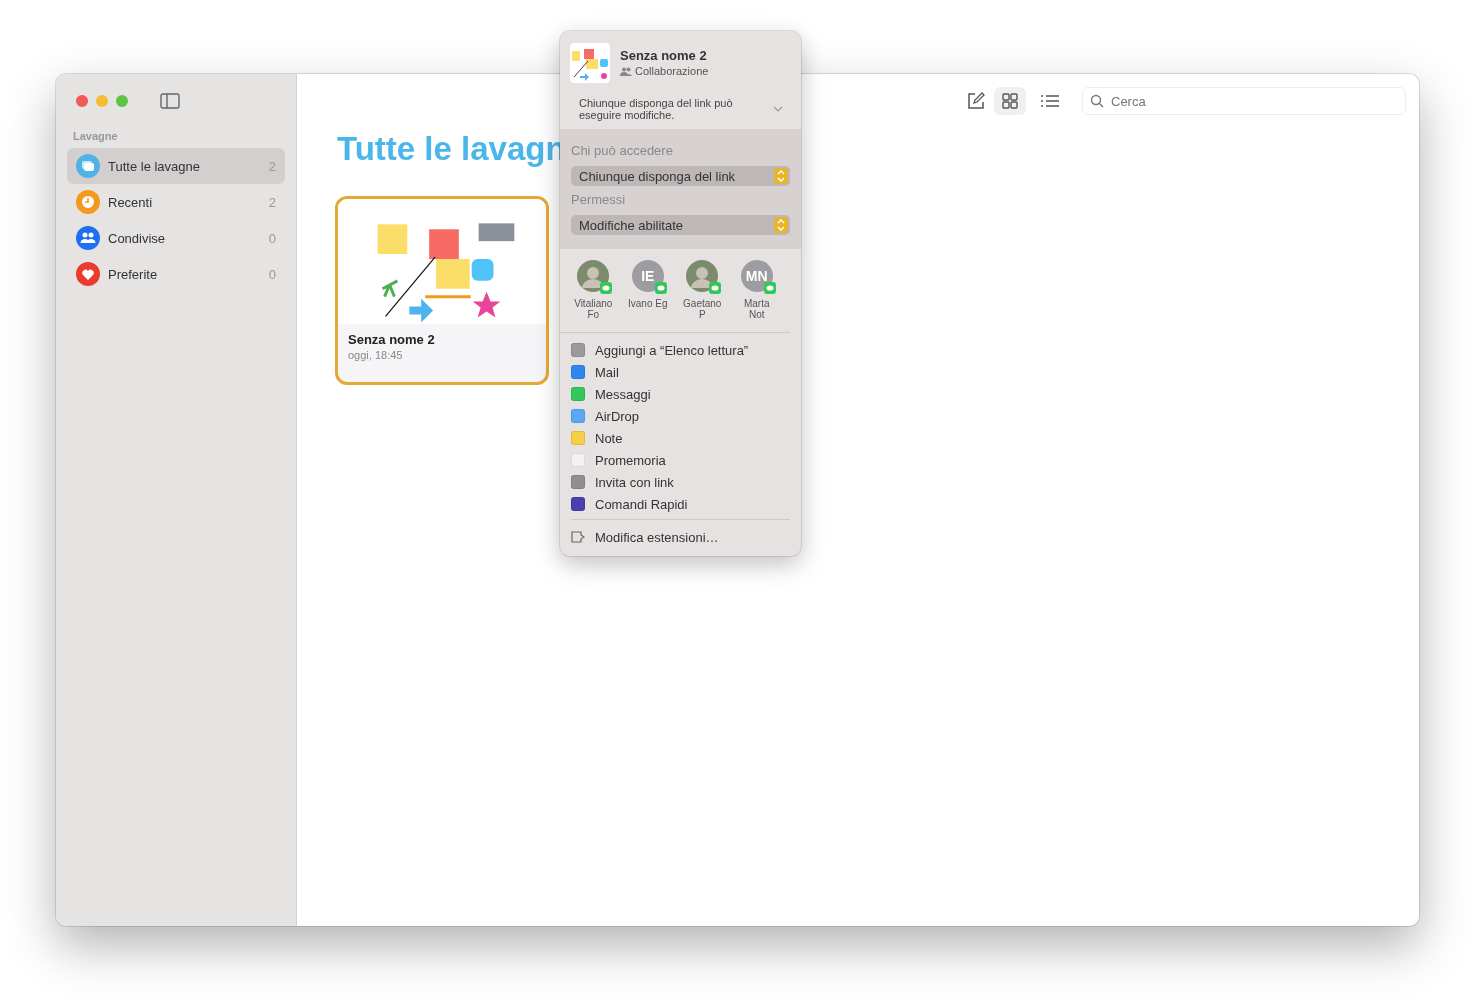 The height and width of the screenshot is (1000, 1475). I want to click on contact-button: Gaetano P, so click(702, 290).